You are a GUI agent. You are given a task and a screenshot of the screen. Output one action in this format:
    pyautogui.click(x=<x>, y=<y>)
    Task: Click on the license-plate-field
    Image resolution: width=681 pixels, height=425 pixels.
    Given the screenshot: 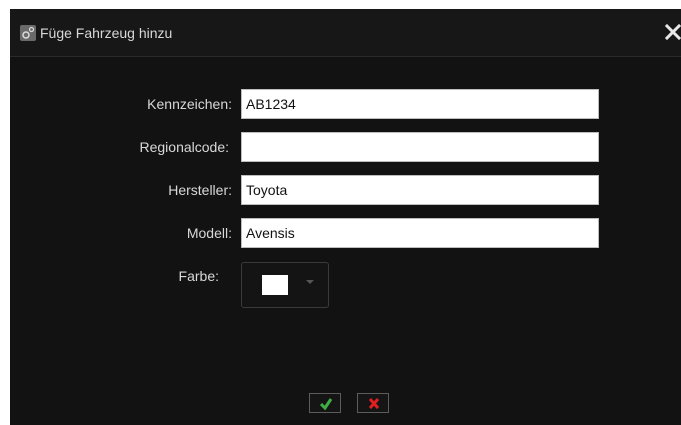 What is the action you would take?
    pyautogui.click(x=420, y=104)
    